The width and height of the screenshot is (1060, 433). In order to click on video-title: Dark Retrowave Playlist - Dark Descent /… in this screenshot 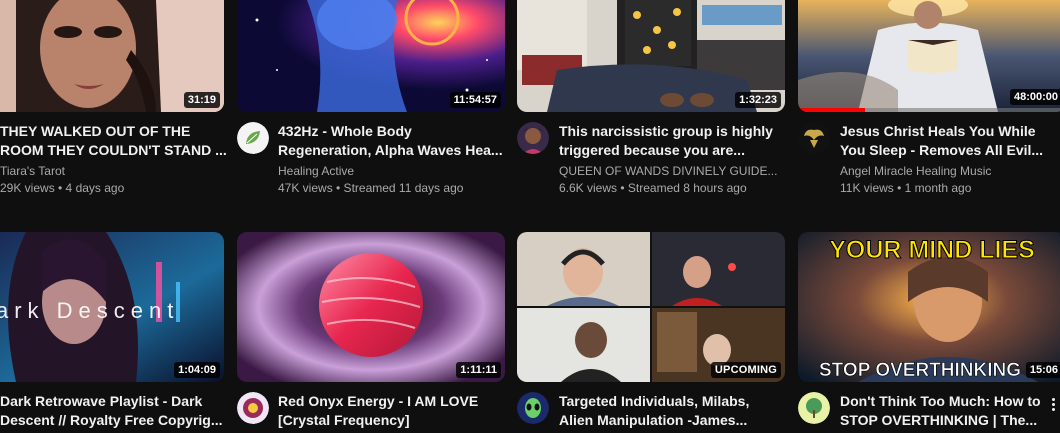, I will do `click(119, 411)`.